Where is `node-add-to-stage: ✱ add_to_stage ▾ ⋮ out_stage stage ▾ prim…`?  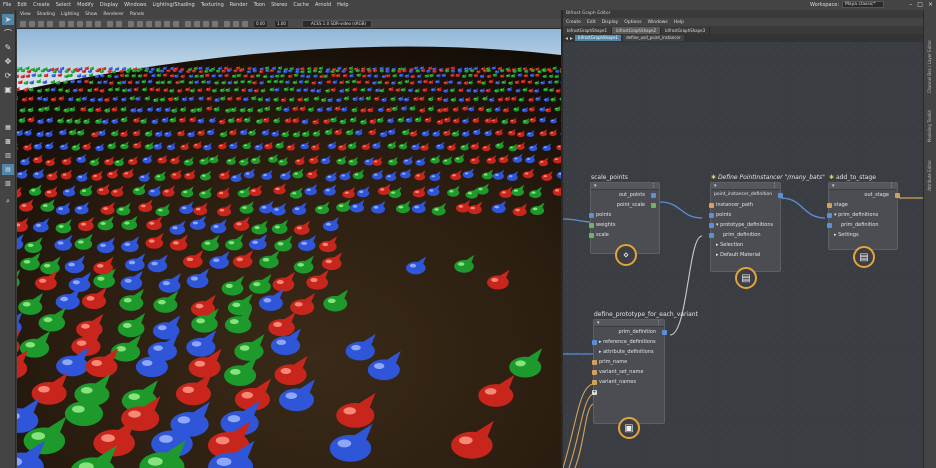 node-add-to-stage: ✱ add_to_stage ▾ ⋮ out_stage stage ▾ prim… is located at coordinates (863, 221).